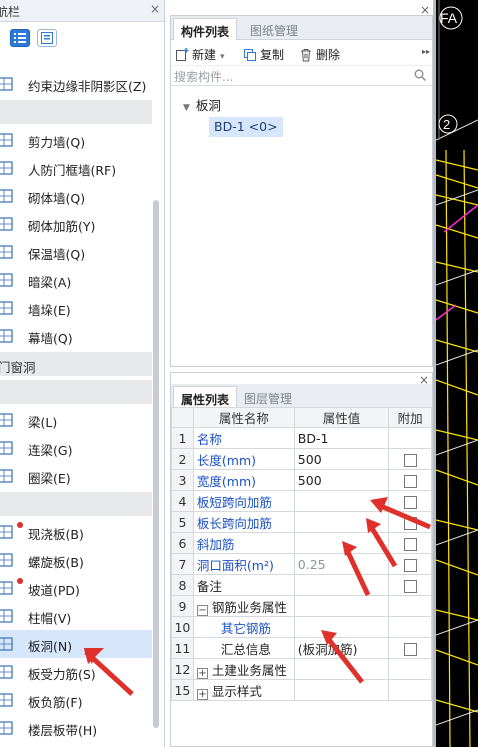  Describe the element at coordinates (76, 336) in the screenshot. I see `nav-item-curtain-wall: 幕墙(Q)` at that location.